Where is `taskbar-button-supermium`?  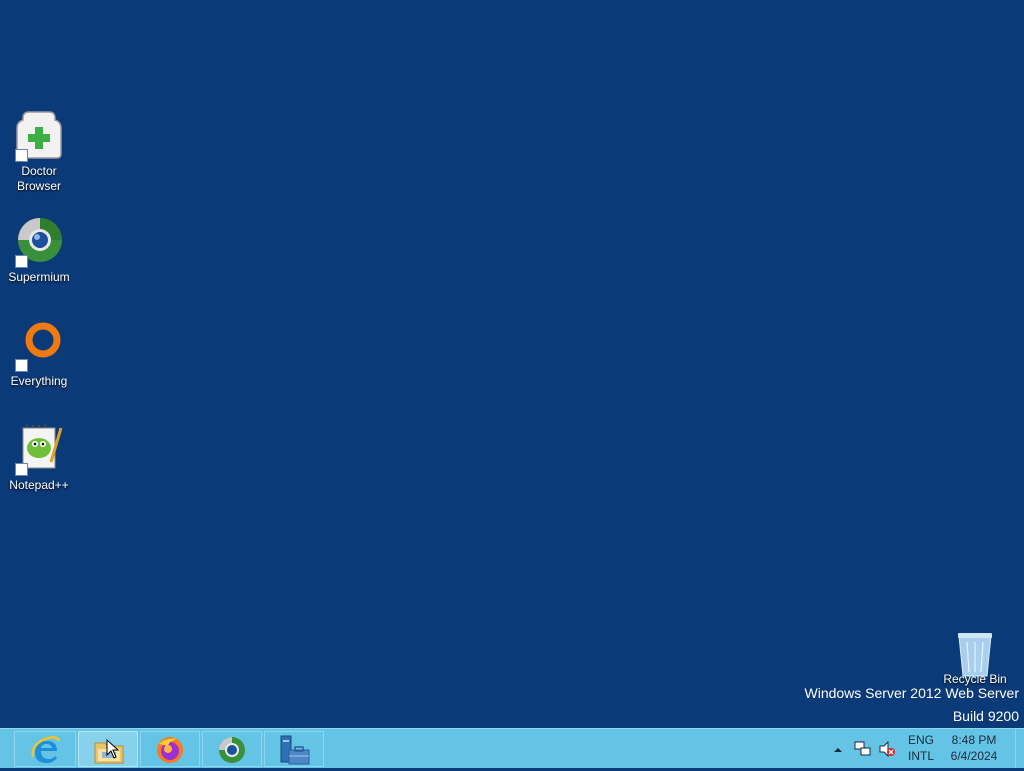
taskbar-button-supermium is located at coordinates (232, 749).